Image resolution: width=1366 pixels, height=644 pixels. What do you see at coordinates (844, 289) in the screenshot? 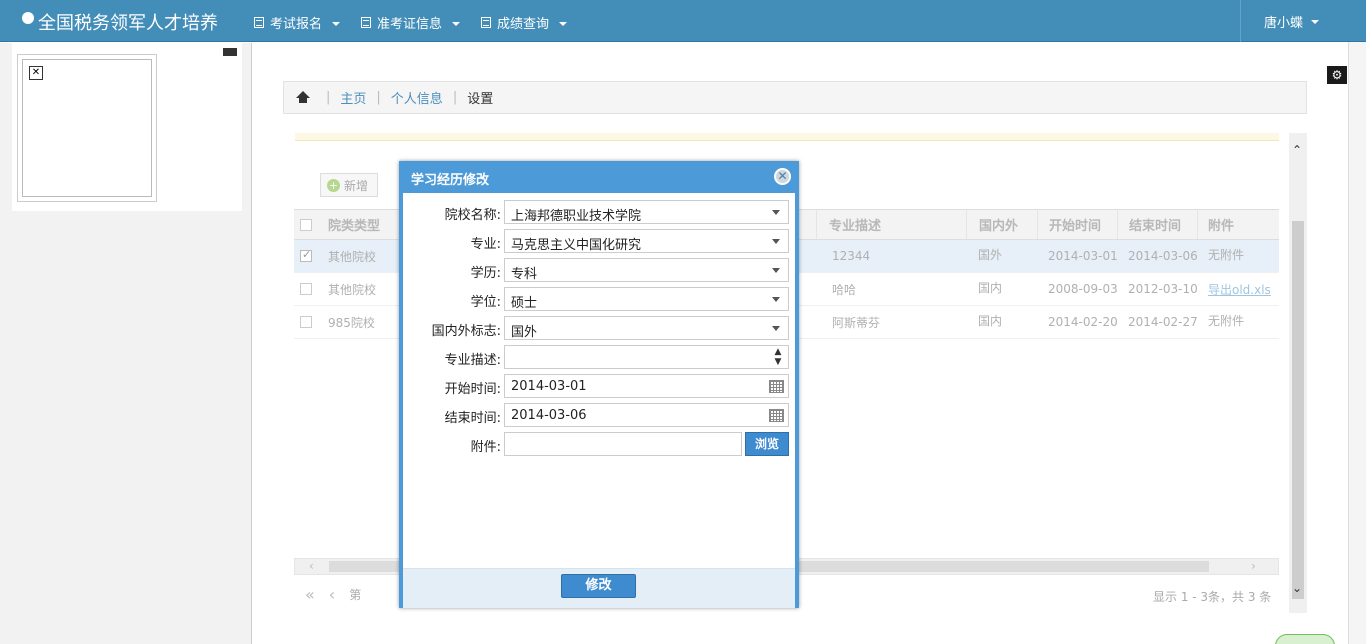
I see `cell-desc: 哈哈` at bounding box center [844, 289].